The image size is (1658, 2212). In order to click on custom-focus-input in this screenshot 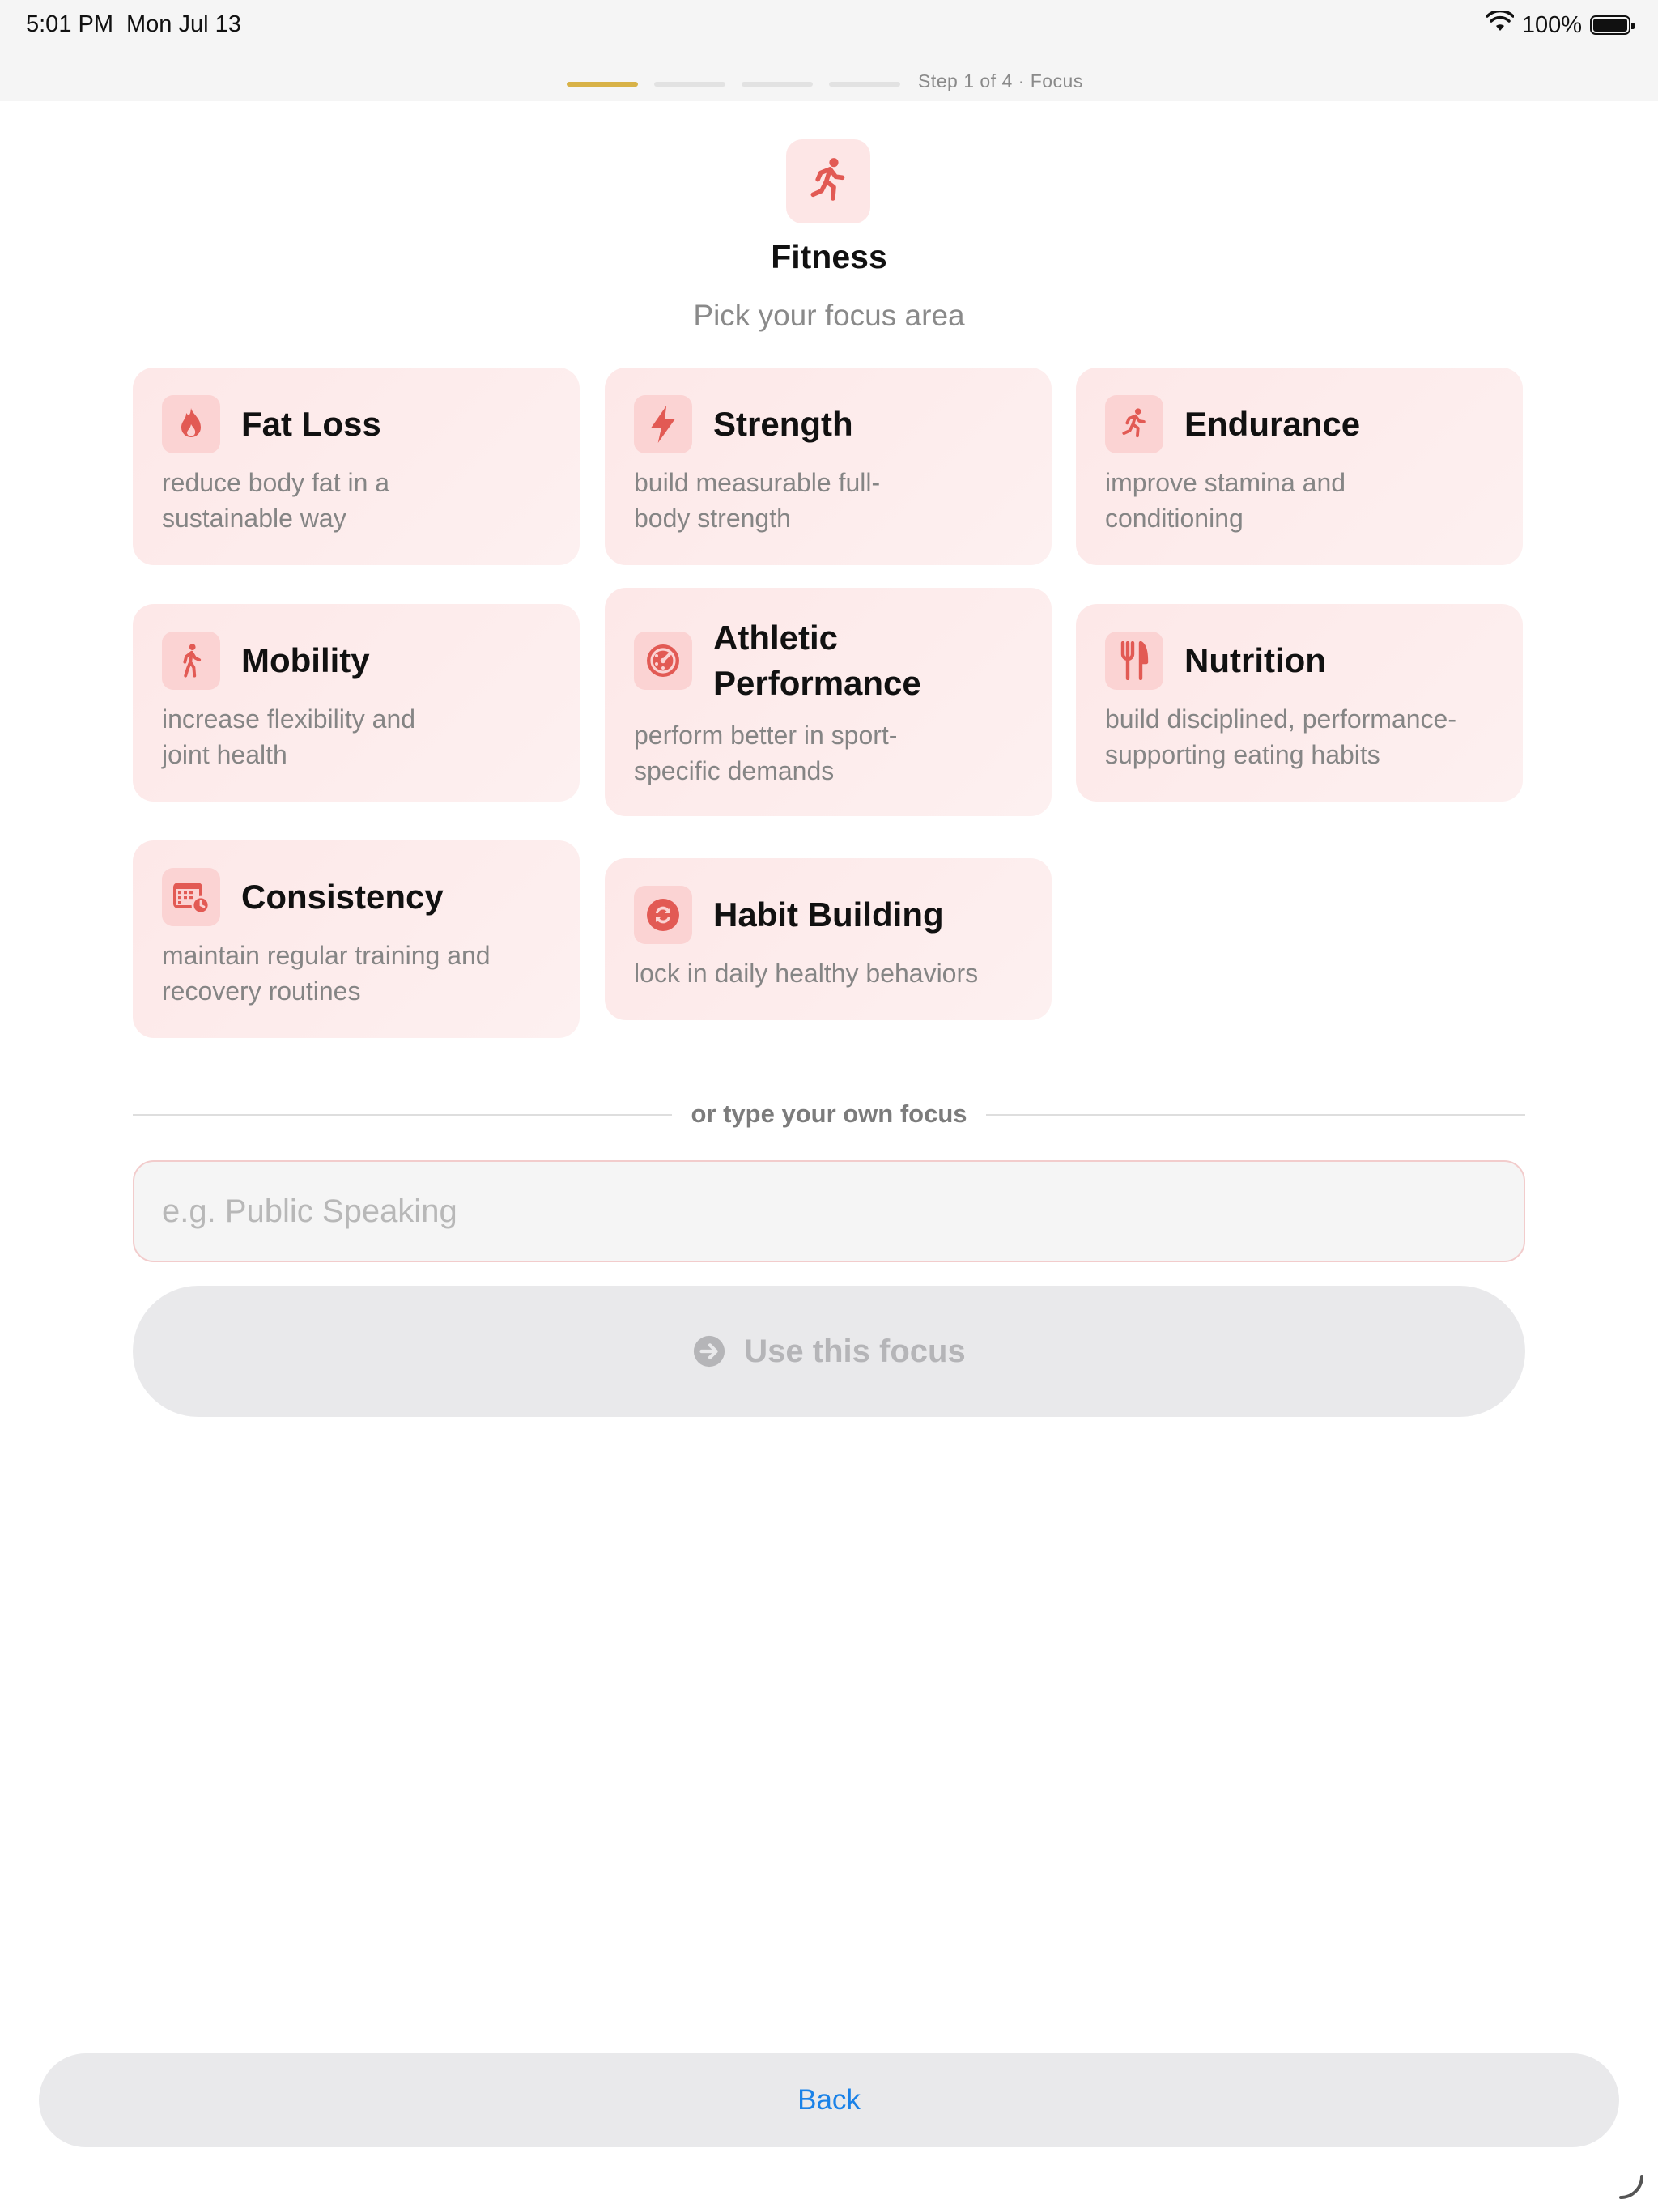, I will do `click(829, 1211)`.